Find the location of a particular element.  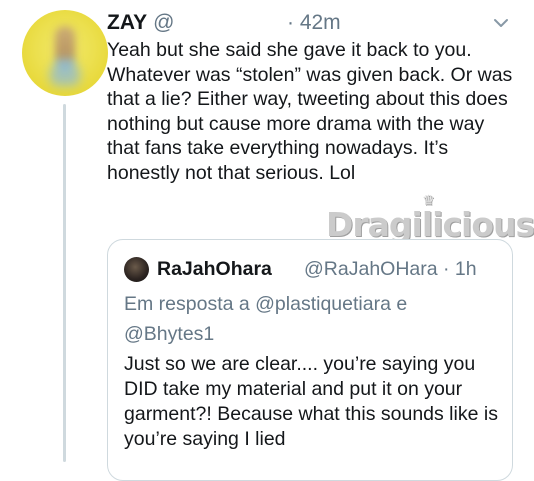

avatar is located at coordinates (65, 53).